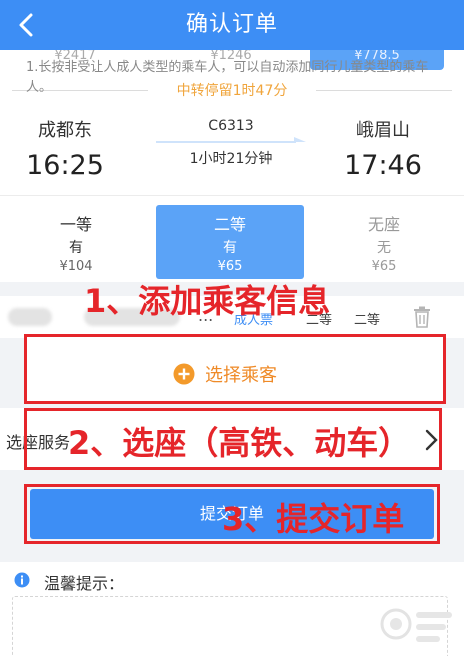 This screenshot has width=464, height=656. What do you see at coordinates (75, 224) in the screenshot?
I see `seat-option-name: 一等` at bounding box center [75, 224].